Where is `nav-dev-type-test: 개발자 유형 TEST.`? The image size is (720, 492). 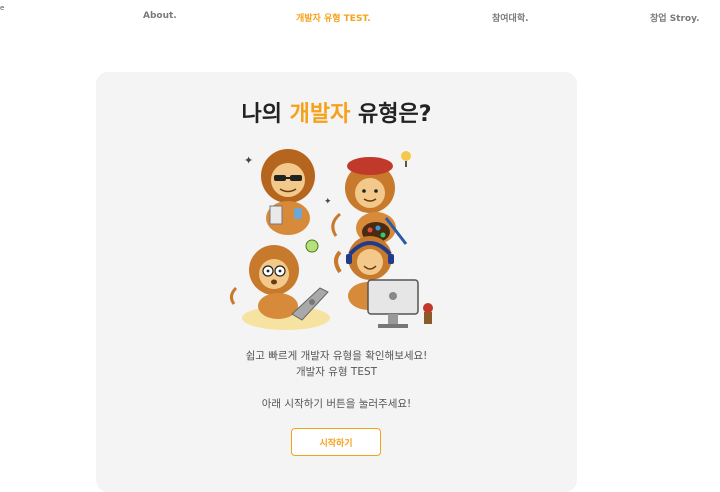
nav-dev-type-test: 개발자 유형 TEST. is located at coordinates (333, 17).